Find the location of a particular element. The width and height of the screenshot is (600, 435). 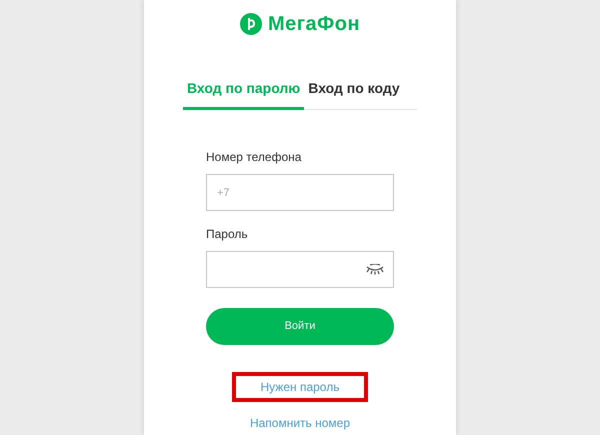

field-label: Пароль is located at coordinates (227, 234).